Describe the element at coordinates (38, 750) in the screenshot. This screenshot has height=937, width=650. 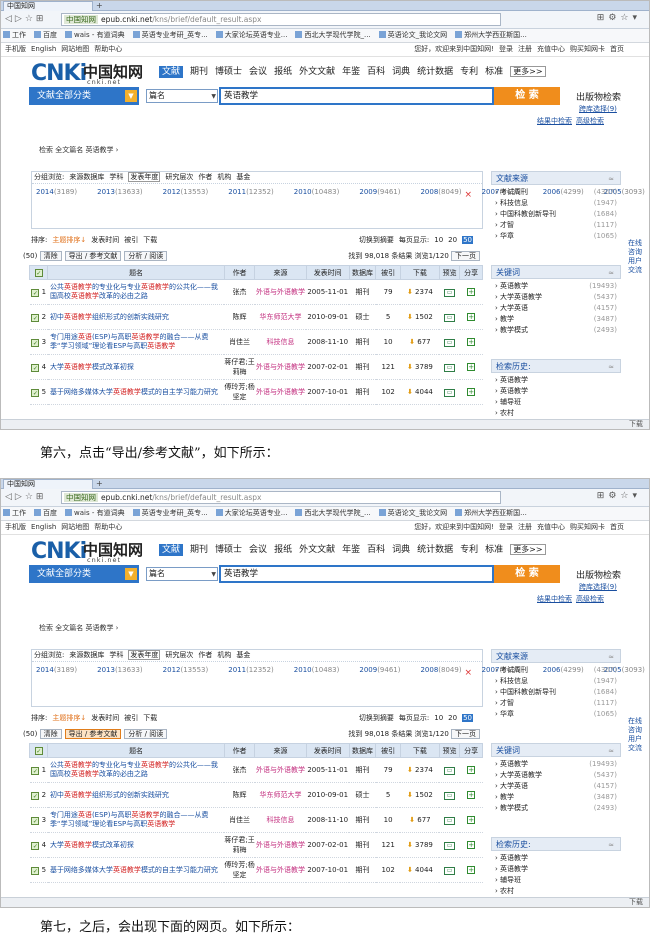
I see `select-all-checkbox: ✓` at that location.